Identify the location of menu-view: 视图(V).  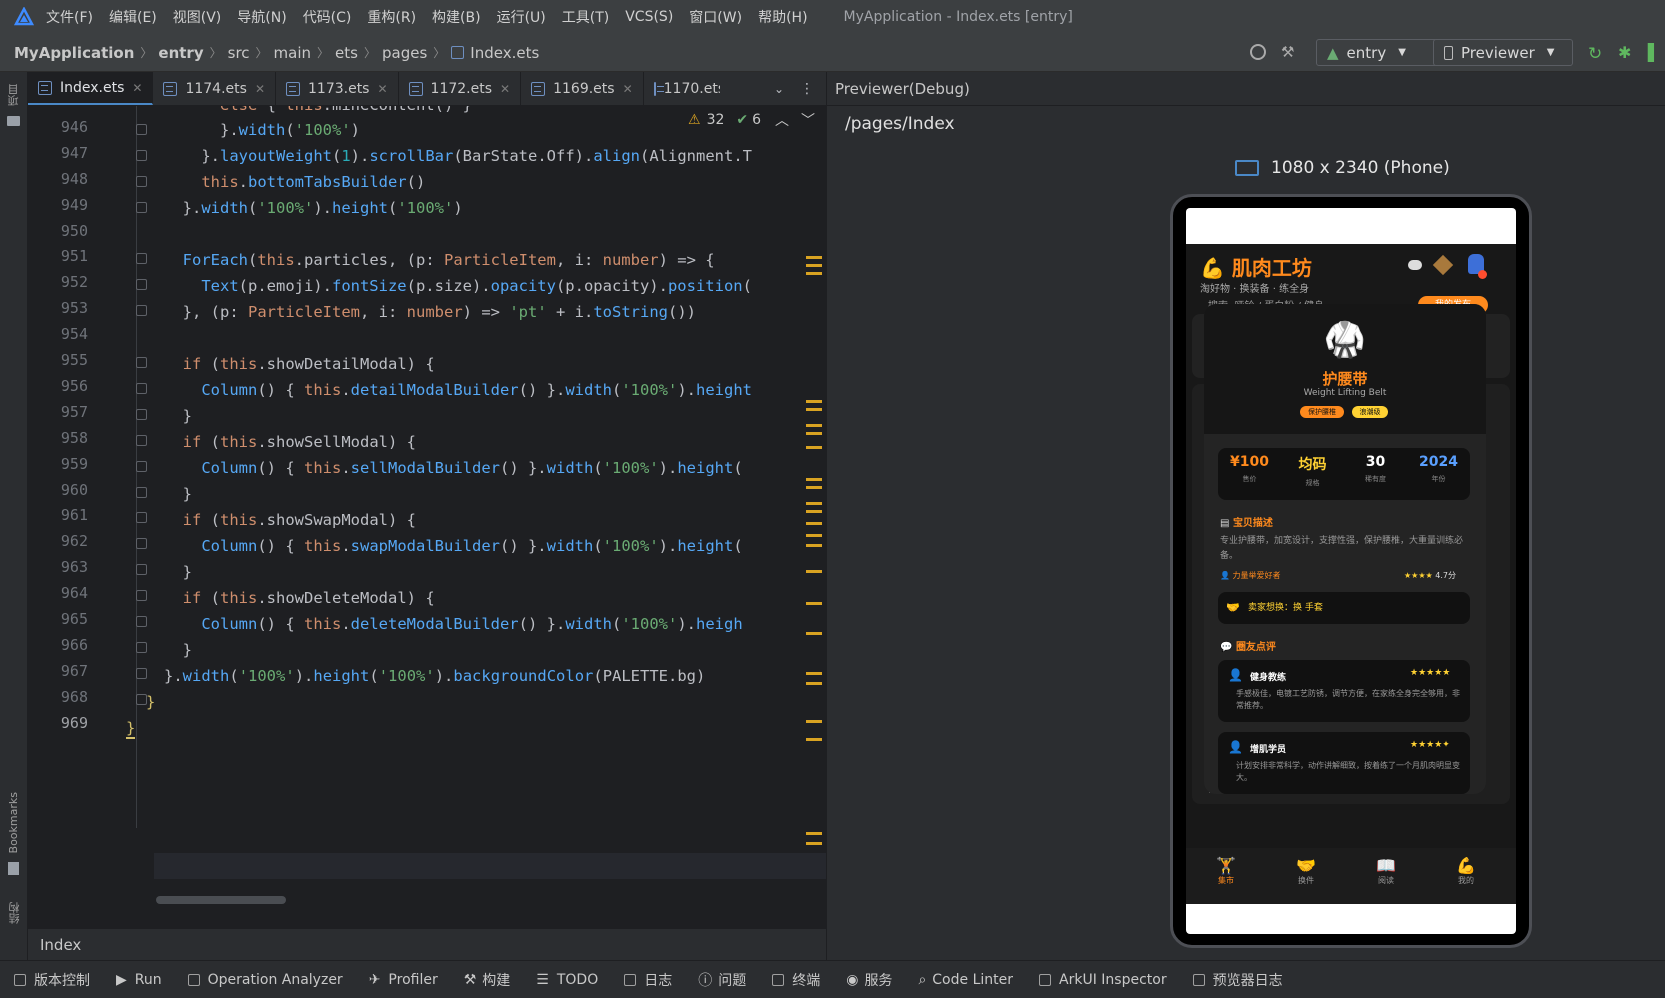
(197, 17).